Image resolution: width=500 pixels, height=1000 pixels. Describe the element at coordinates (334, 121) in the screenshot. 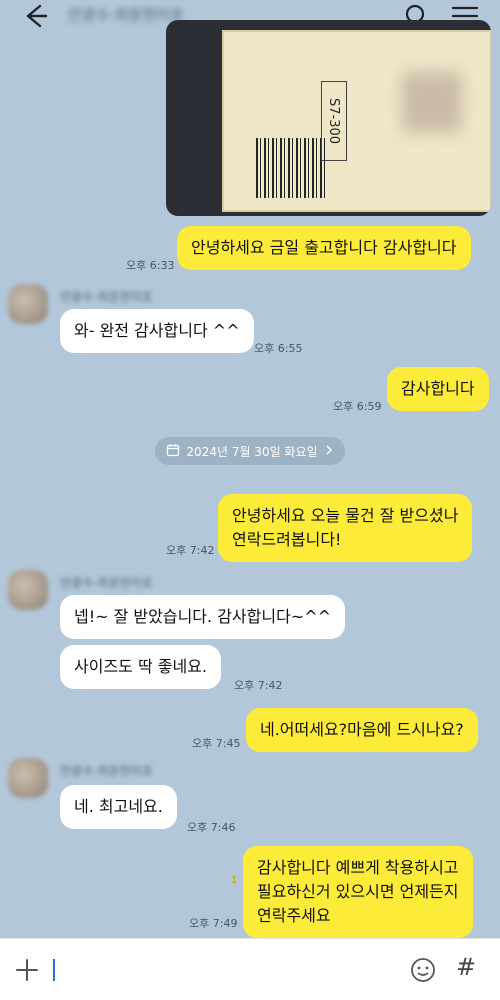

I see `label-code: S7-300` at that location.